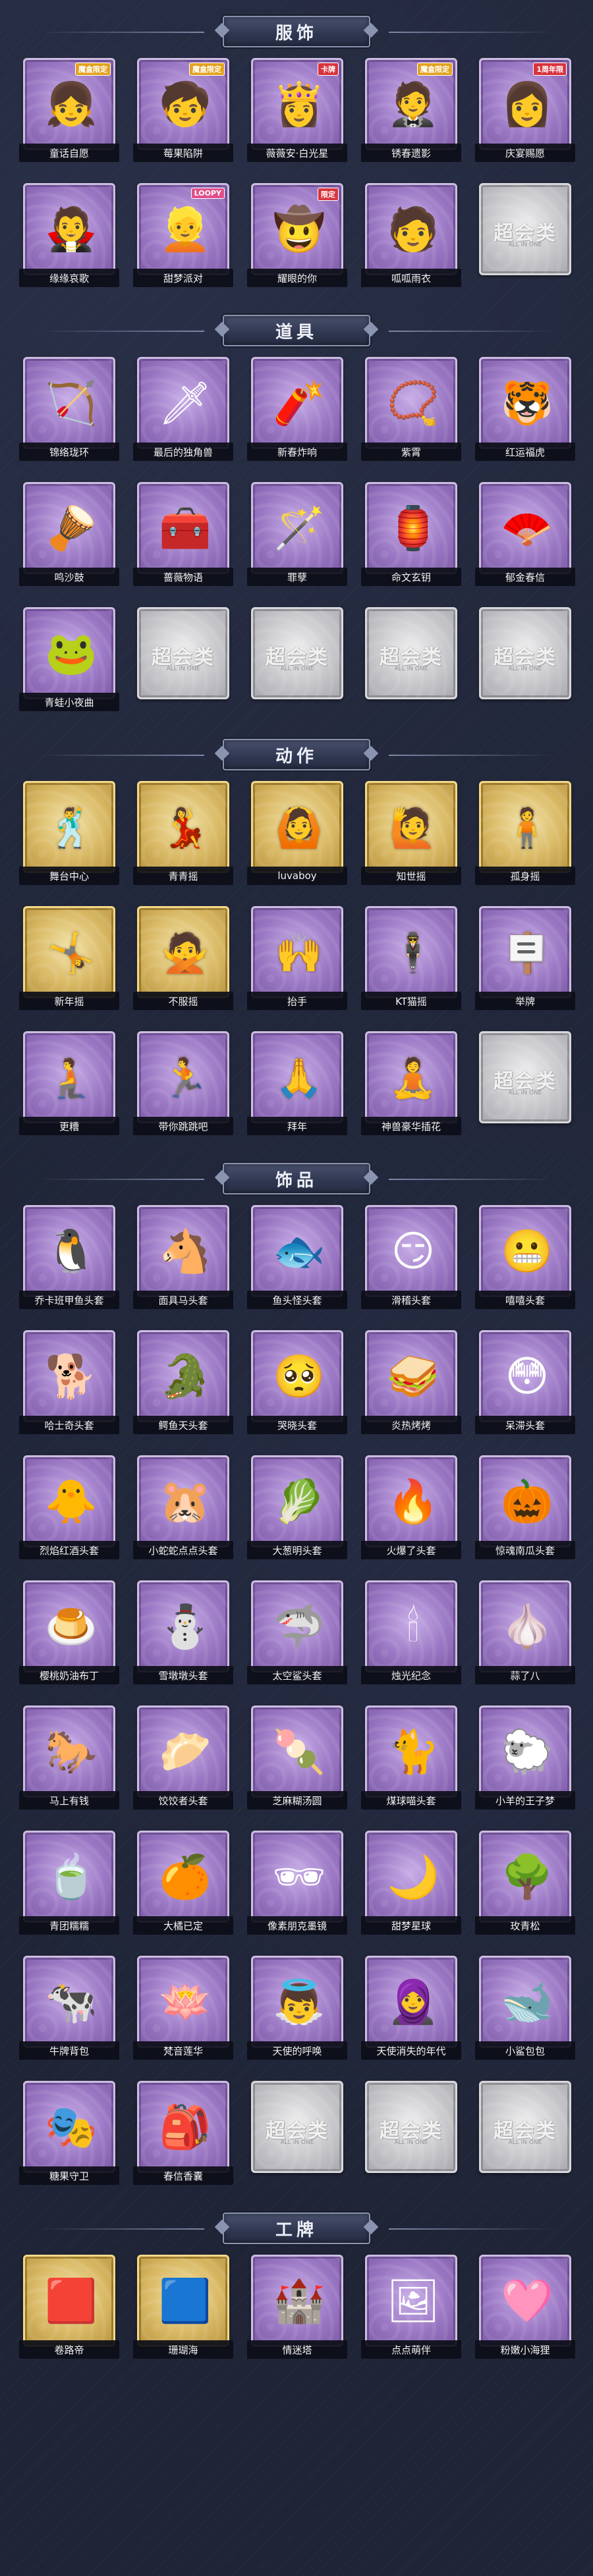  What do you see at coordinates (69, 110) in the screenshot?
I see `item-card: 👧 魔盒限定 童话自愿` at bounding box center [69, 110].